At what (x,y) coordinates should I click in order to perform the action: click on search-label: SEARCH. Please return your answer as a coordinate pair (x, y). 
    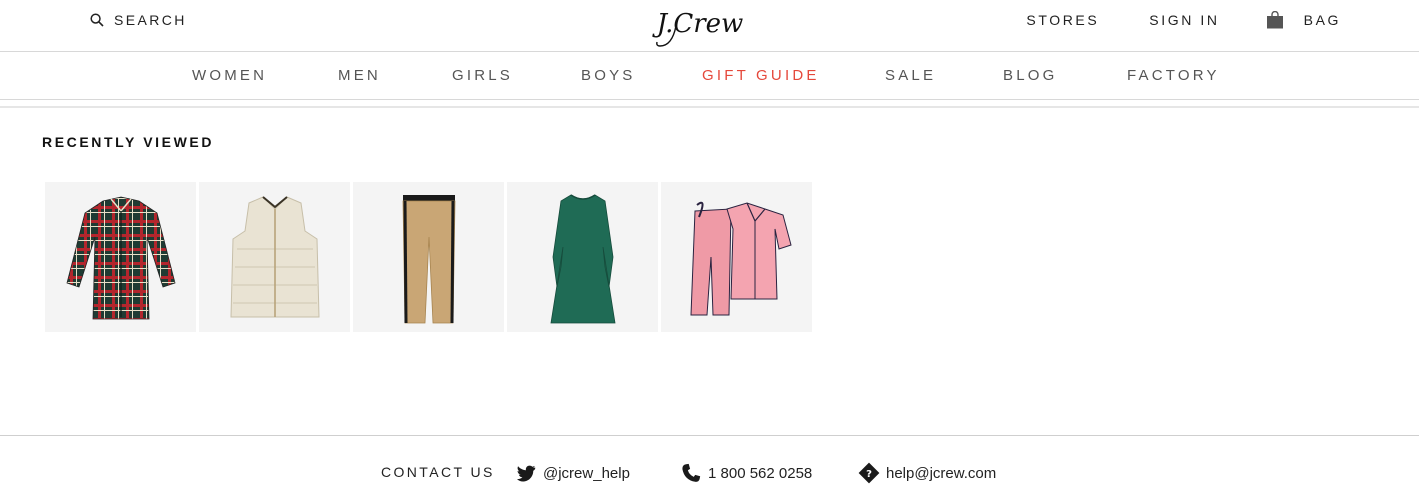
    Looking at the image, I should click on (150, 20).